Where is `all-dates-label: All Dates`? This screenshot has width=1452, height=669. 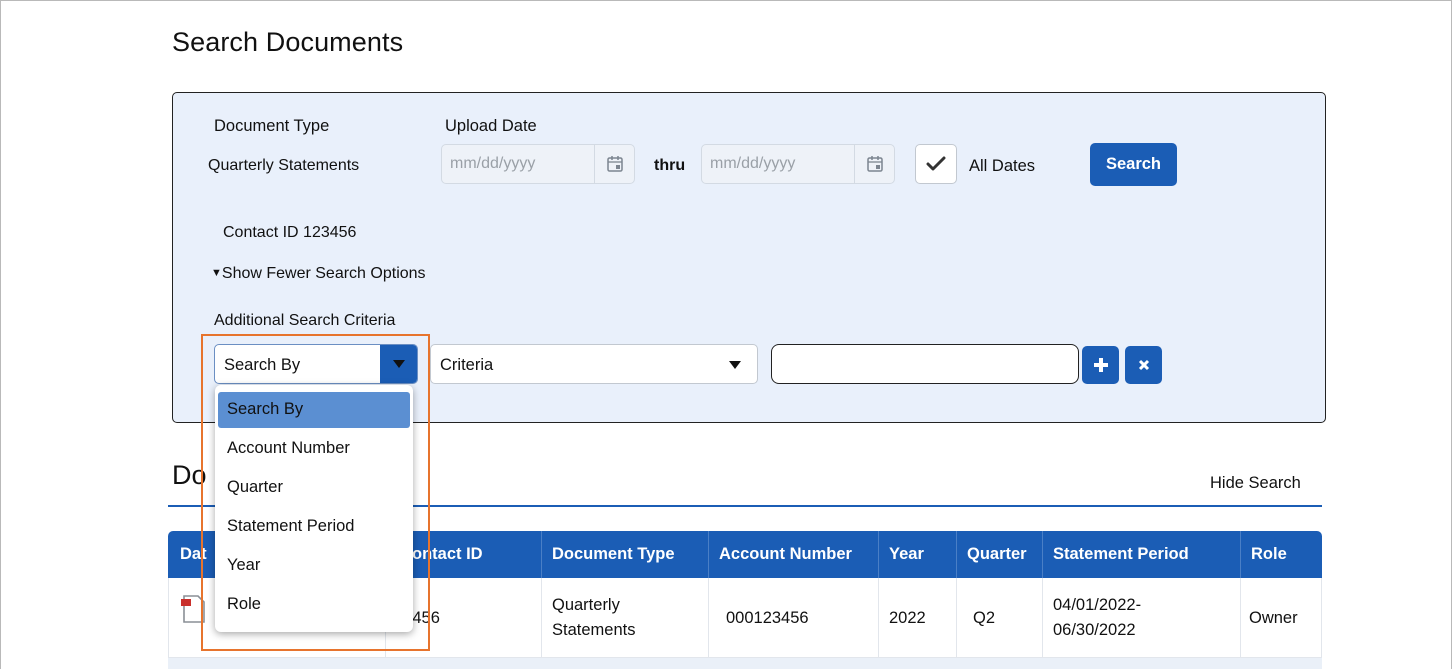
all-dates-label: All Dates is located at coordinates (1002, 166).